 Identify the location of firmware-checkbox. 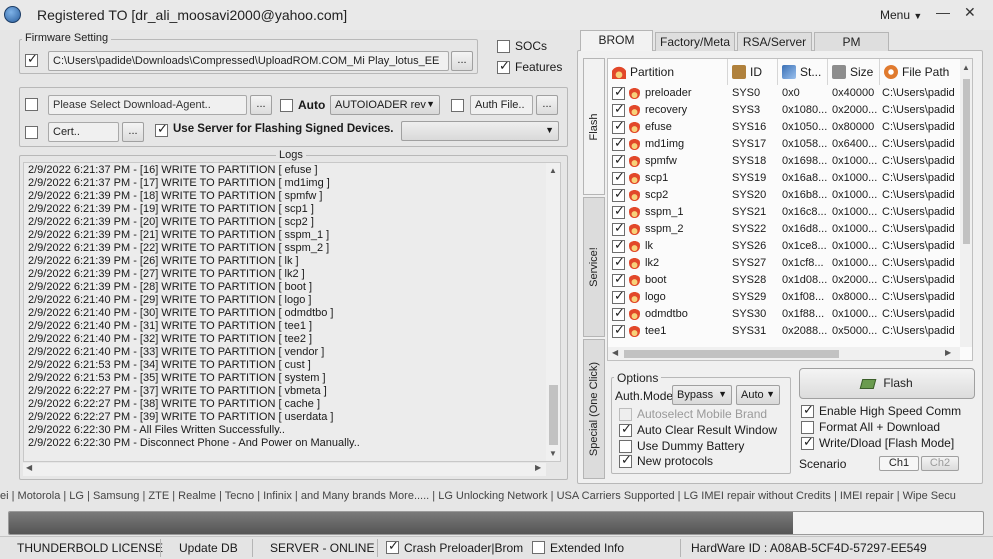
(31, 59).